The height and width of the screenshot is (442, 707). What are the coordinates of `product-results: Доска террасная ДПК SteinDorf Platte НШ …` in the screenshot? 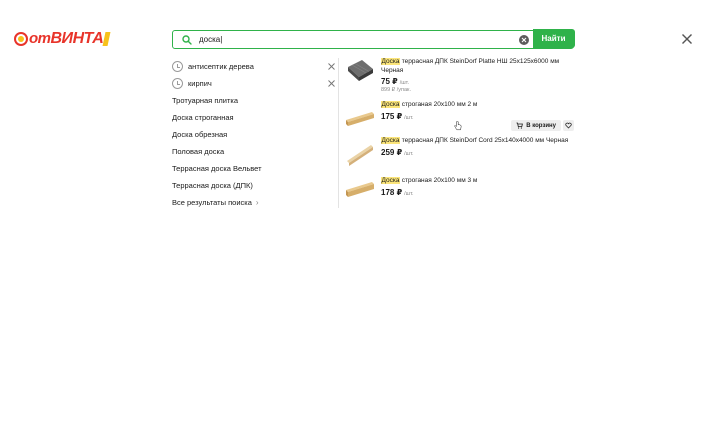 It's located at (461, 131).